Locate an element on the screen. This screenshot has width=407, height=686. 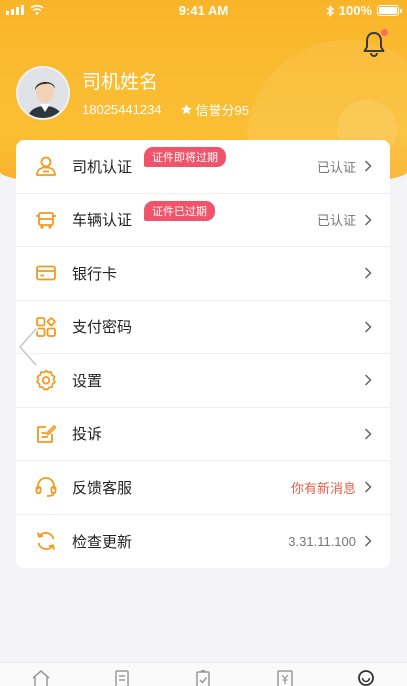
profile-icon is located at coordinates (366, 677).